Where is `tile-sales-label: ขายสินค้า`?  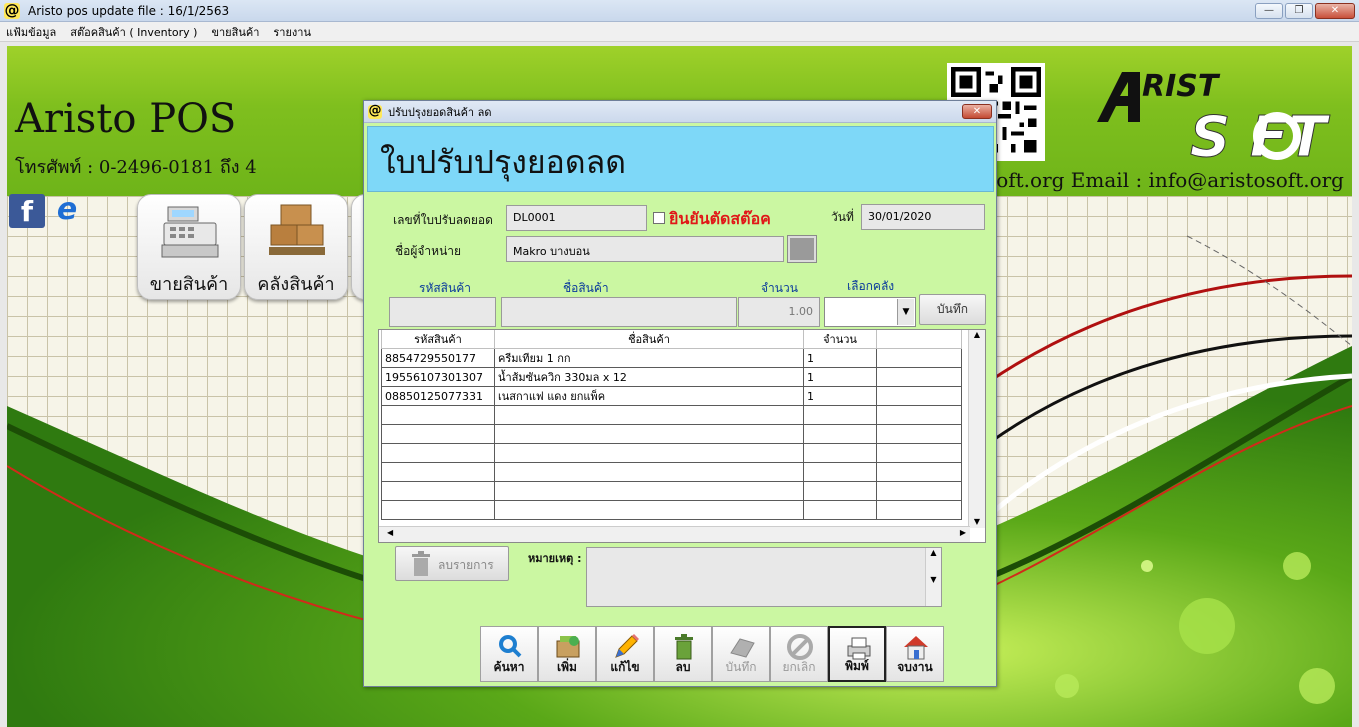
tile-sales-label: ขายสินค้า is located at coordinates (189, 284).